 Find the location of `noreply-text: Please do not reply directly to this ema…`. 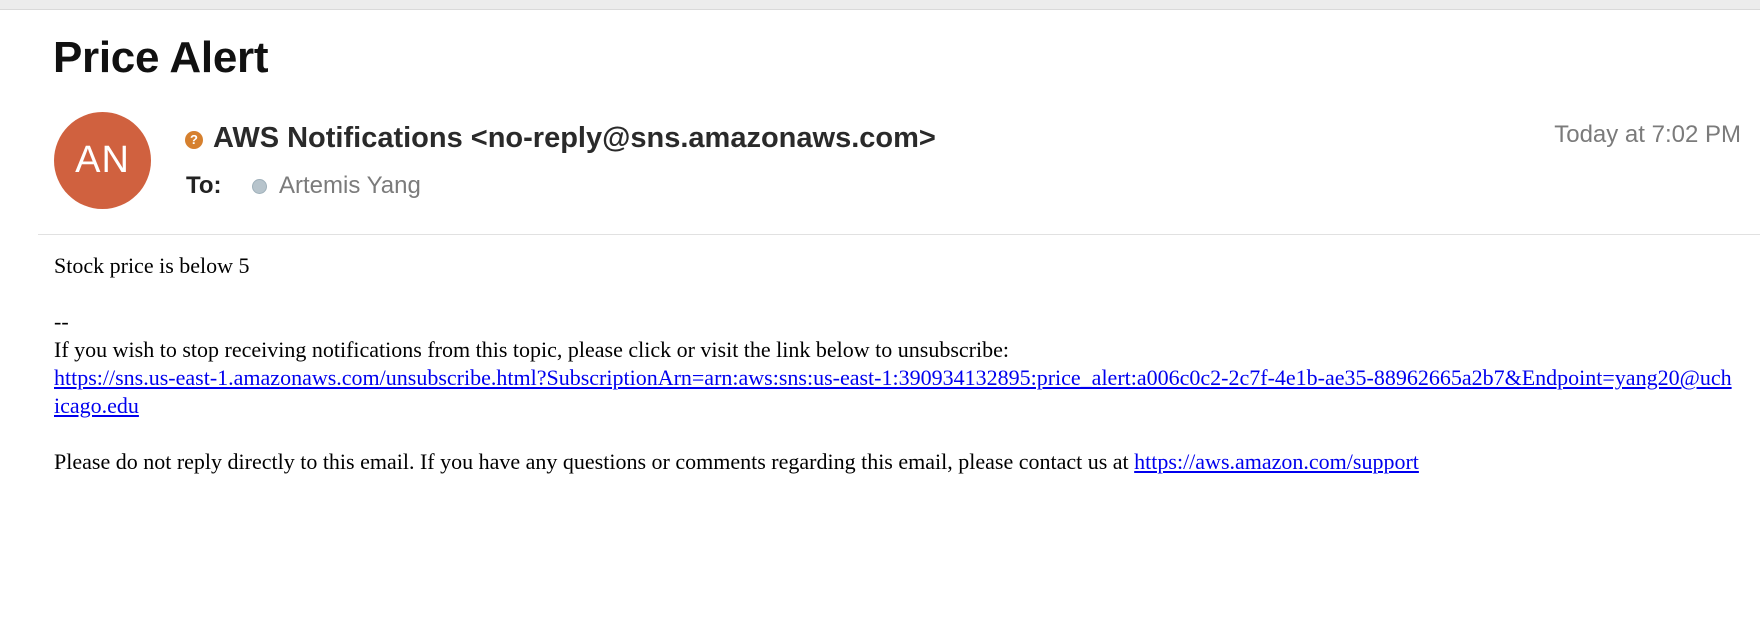

noreply-text: Please do not reply directly to this ema… is located at coordinates (594, 461).